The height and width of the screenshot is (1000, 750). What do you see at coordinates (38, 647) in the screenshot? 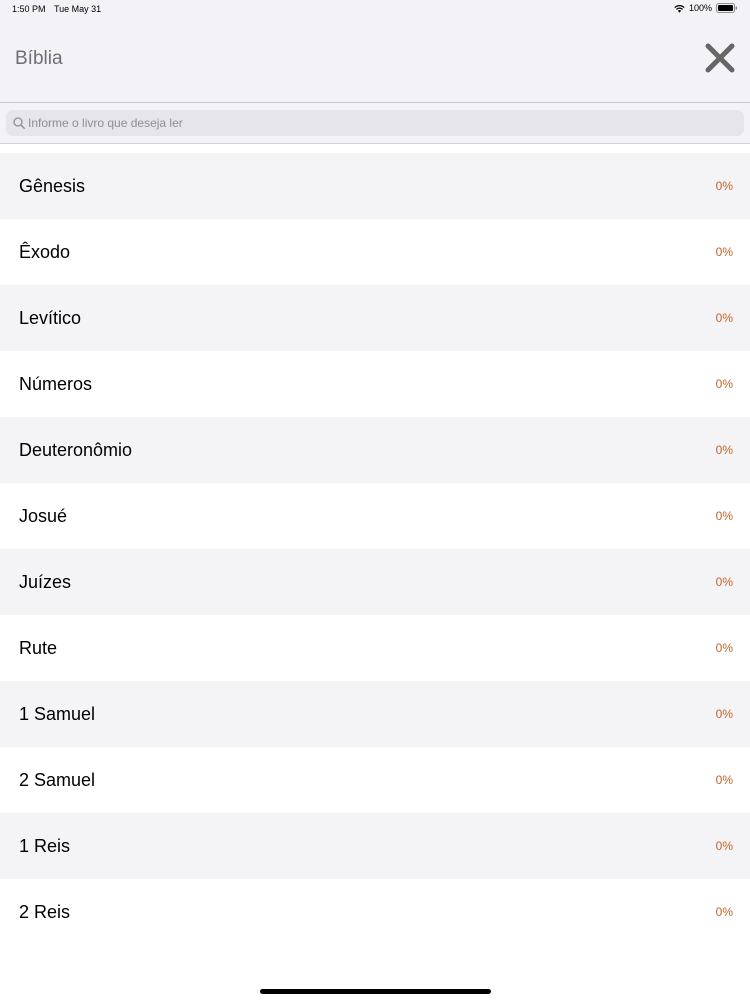
I see `book-name: Rute` at bounding box center [38, 647].